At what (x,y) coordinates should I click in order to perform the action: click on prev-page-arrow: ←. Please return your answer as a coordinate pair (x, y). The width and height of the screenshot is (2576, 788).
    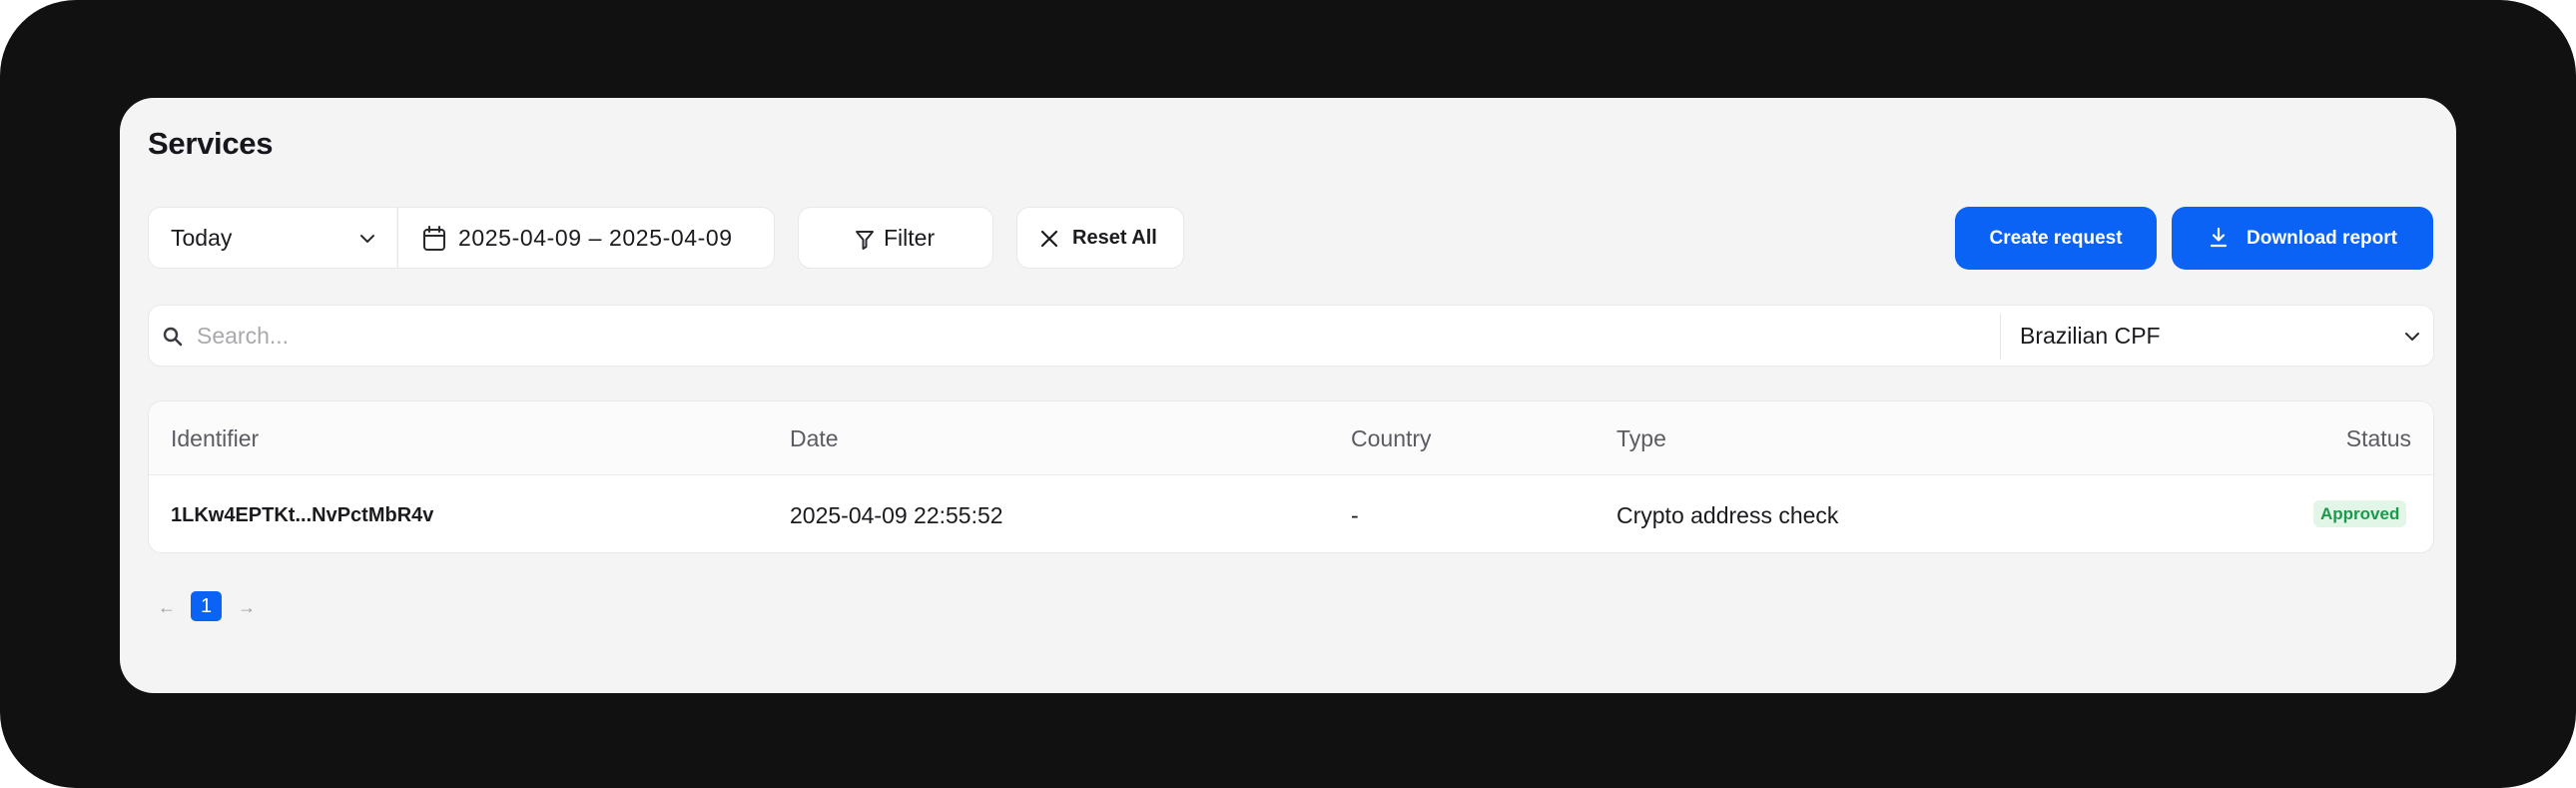
    Looking at the image, I should click on (167, 607).